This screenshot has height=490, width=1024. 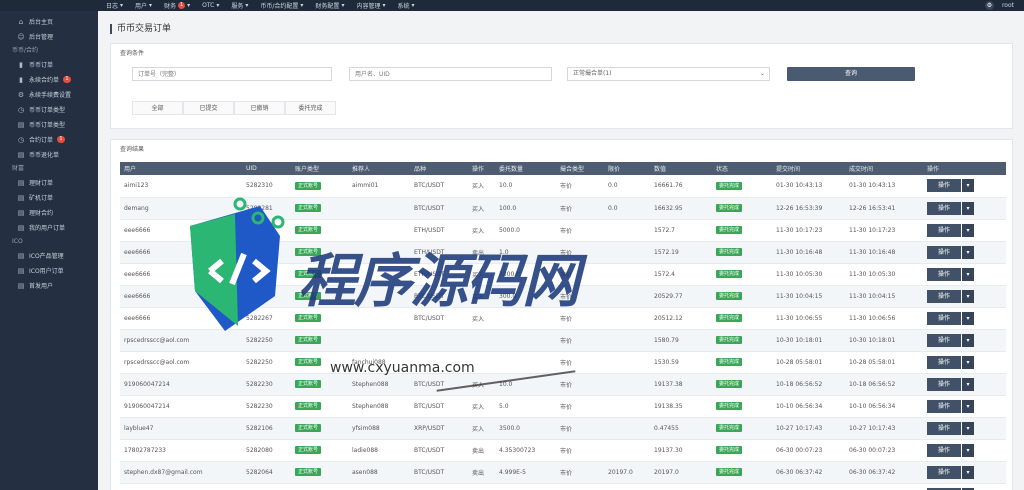 What do you see at coordinates (49, 21) in the screenshot?
I see `sidebar-item: ⌂ 后台主页` at bounding box center [49, 21].